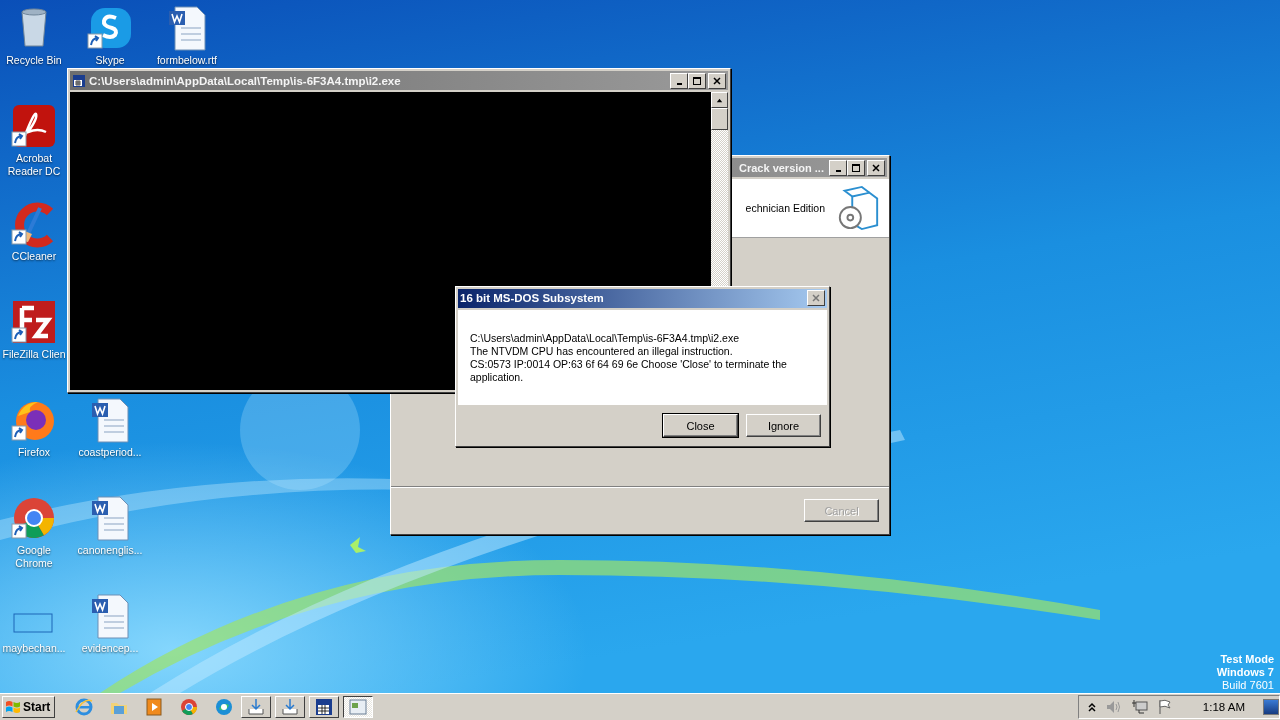  What do you see at coordinates (34, 165) in the screenshot?
I see `icon-label: Acrobat Reader DC` at bounding box center [34, 165].